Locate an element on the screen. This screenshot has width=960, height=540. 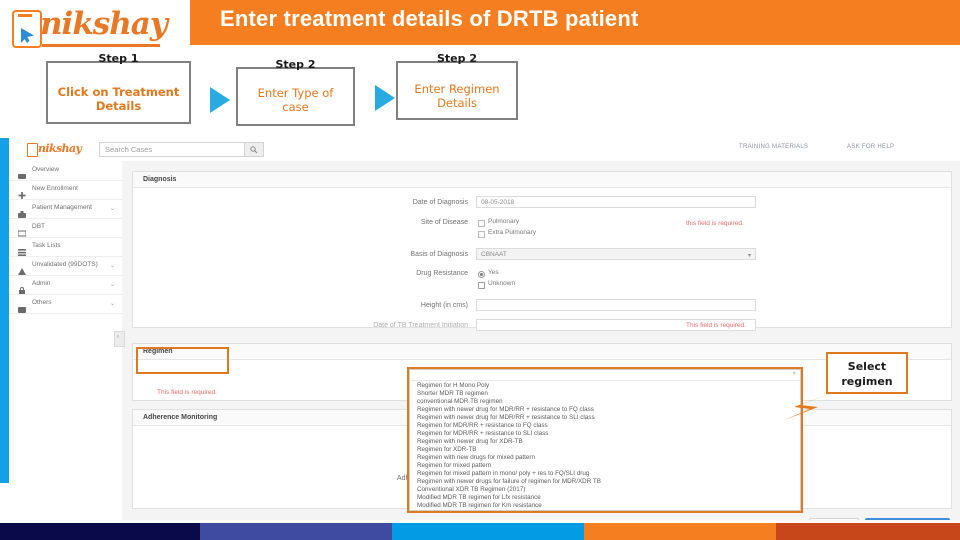
step-2-line1: Enter Type of is located at coordinates (295, 93).